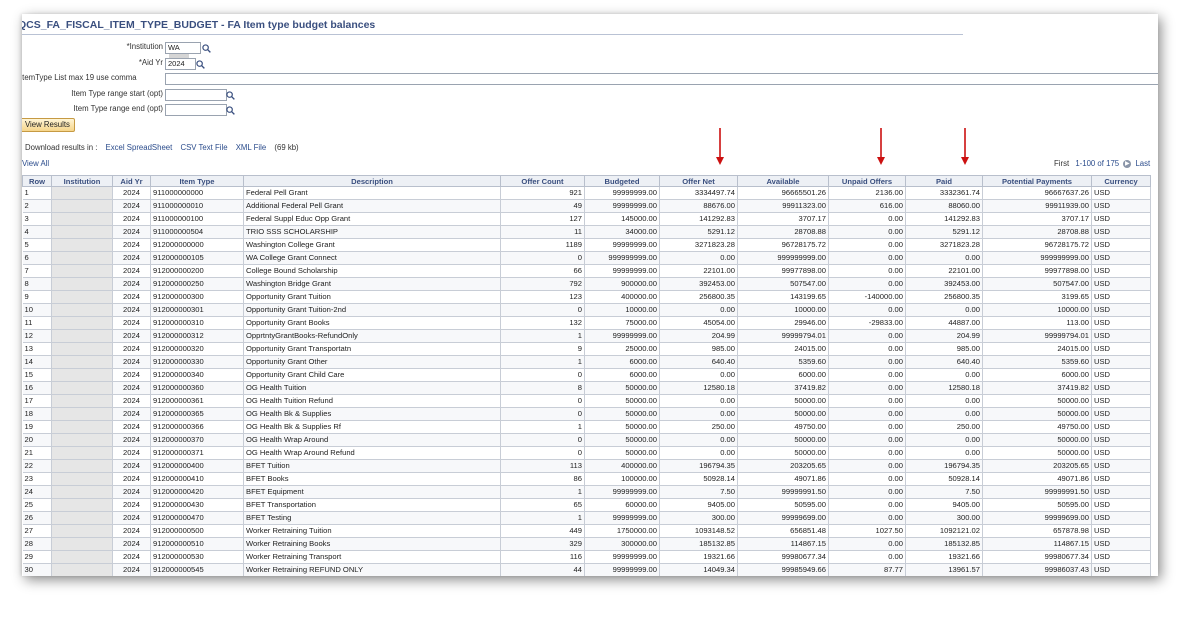  What do you see at coordinates (197, 297) in the screenshot?
I see `table-cell: 912000000300` at bounding box center [197, 297].